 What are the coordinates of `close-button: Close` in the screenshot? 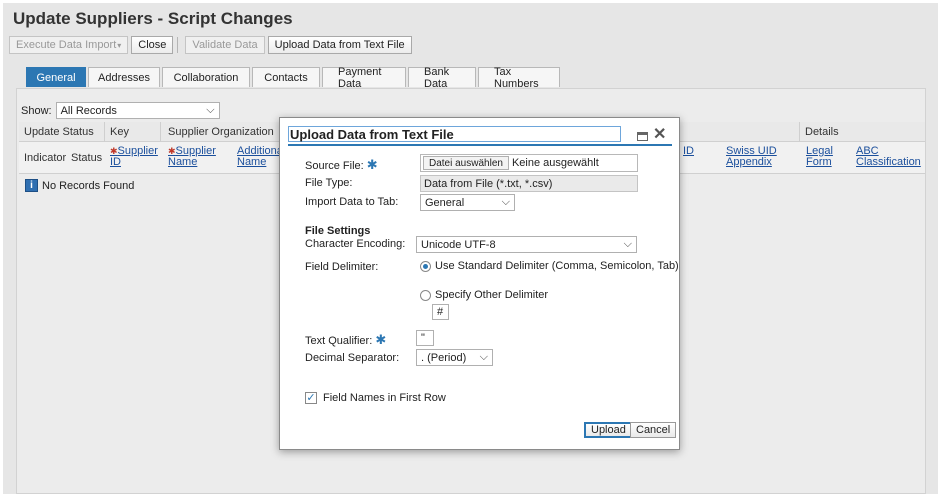 It's located at (152, 45).